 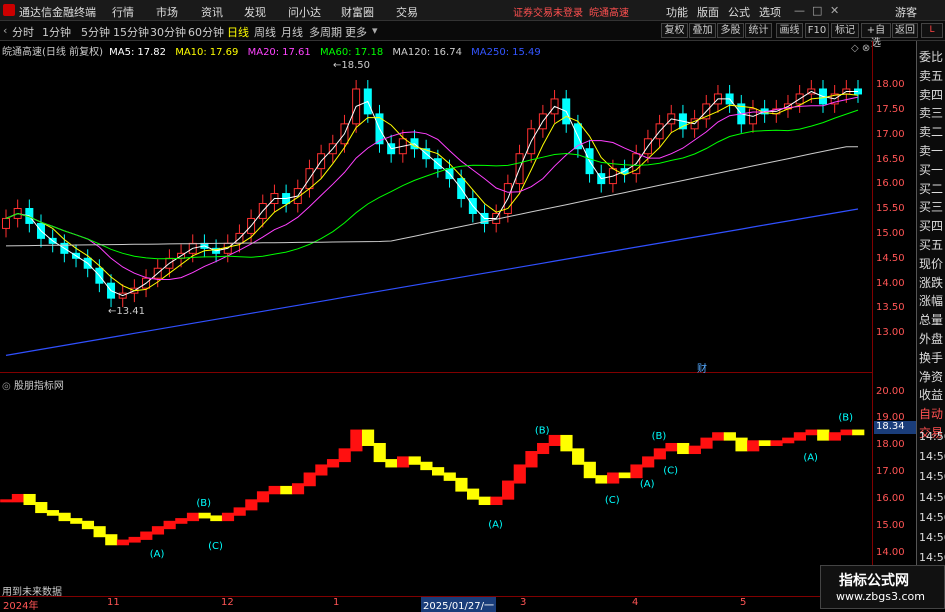 What do you see at coordinates (890, 258) in the screenshot?
I see `y-tick-14.50: 14.50` at bounding box center [890, 258].